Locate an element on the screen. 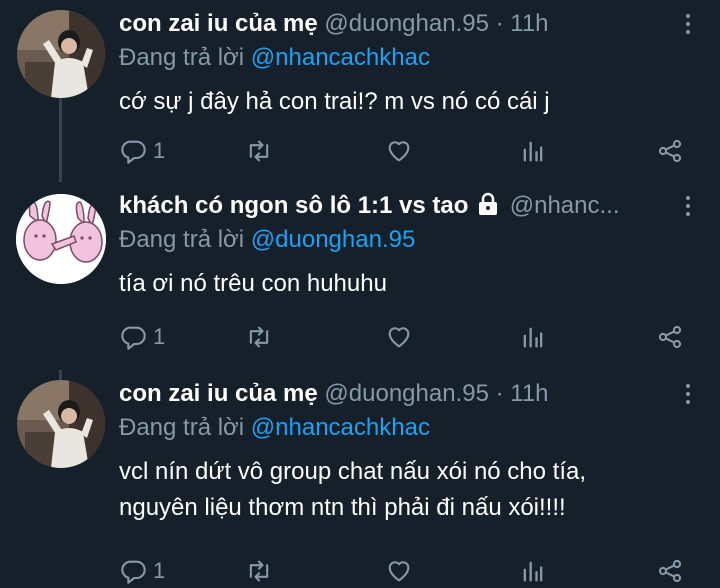 Image resolution: width=720 pixels, height=588 pixels. lock-icon is located at coordinates (488, 203).